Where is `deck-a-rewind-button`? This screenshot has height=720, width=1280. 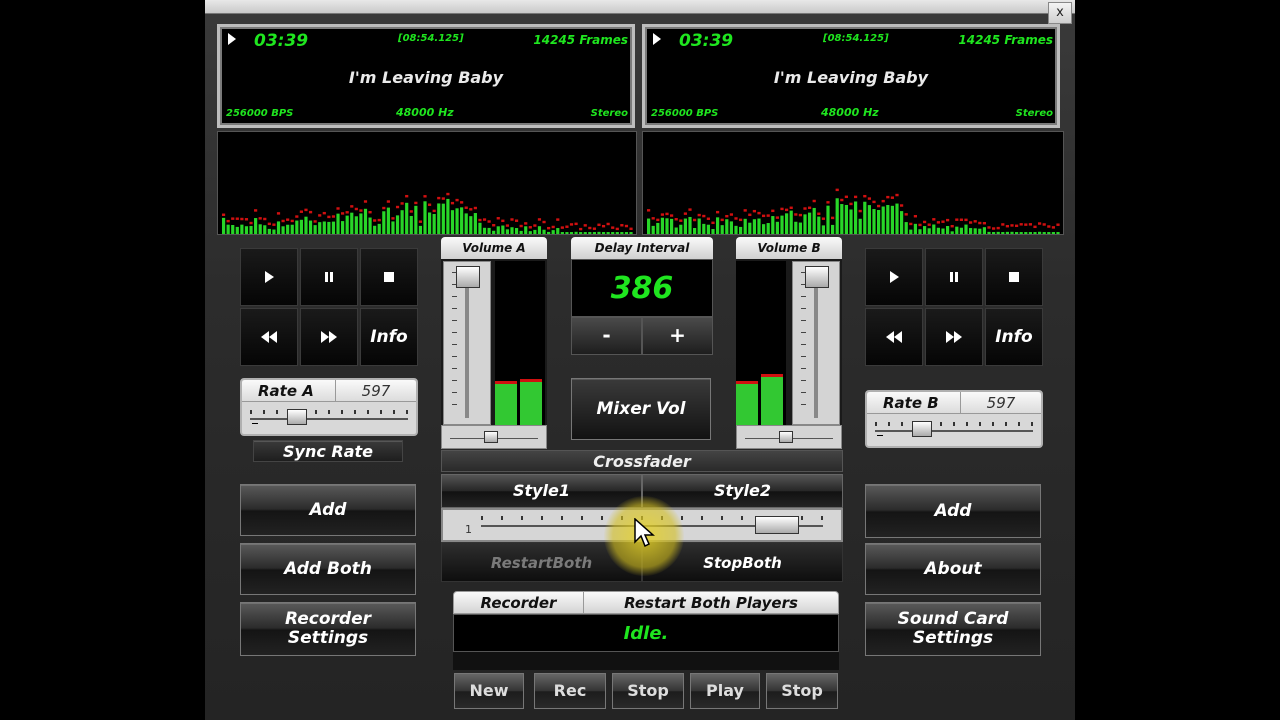
deck-a-rewind-button is located at coordinates (269, 337).